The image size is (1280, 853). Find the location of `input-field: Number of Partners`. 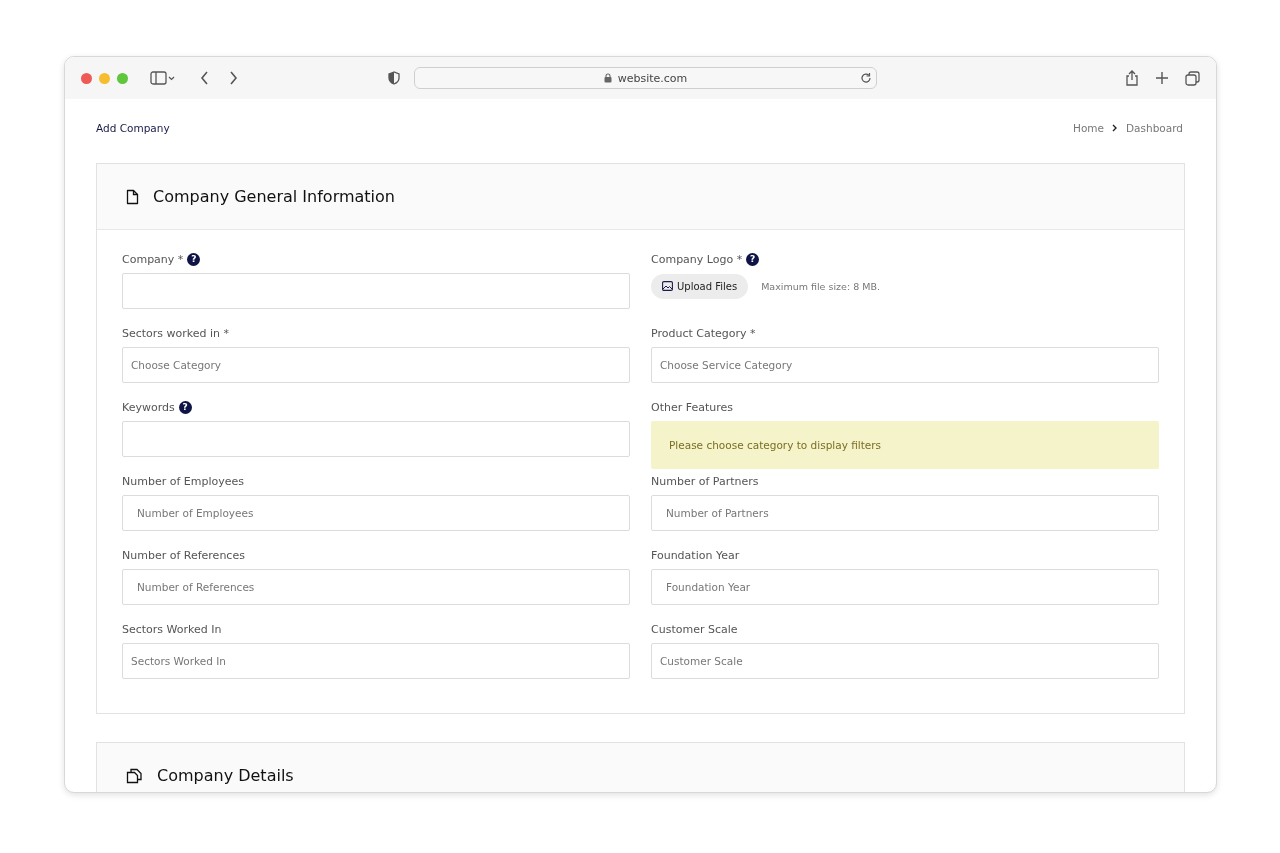

input-field: Number of Partners is located at coordinates (905, 513).